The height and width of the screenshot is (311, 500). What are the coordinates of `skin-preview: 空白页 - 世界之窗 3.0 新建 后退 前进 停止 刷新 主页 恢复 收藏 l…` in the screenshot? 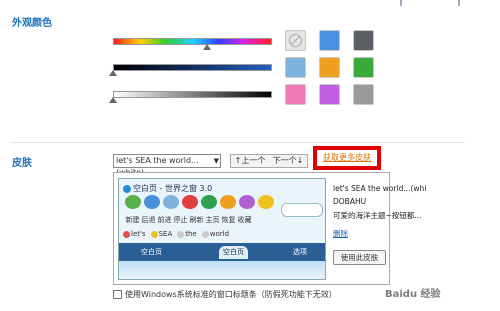 It's located at (222, 229).